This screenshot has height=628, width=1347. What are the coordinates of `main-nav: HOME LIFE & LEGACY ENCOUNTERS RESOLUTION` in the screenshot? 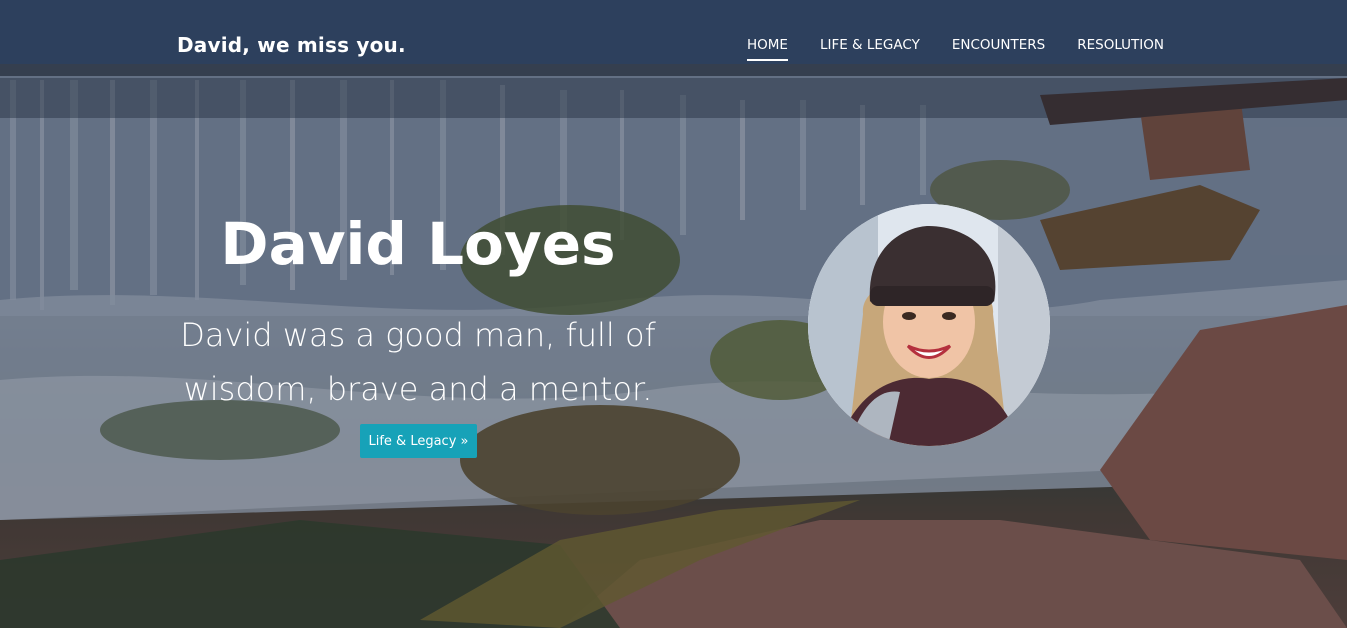 It's located at (955, 49).